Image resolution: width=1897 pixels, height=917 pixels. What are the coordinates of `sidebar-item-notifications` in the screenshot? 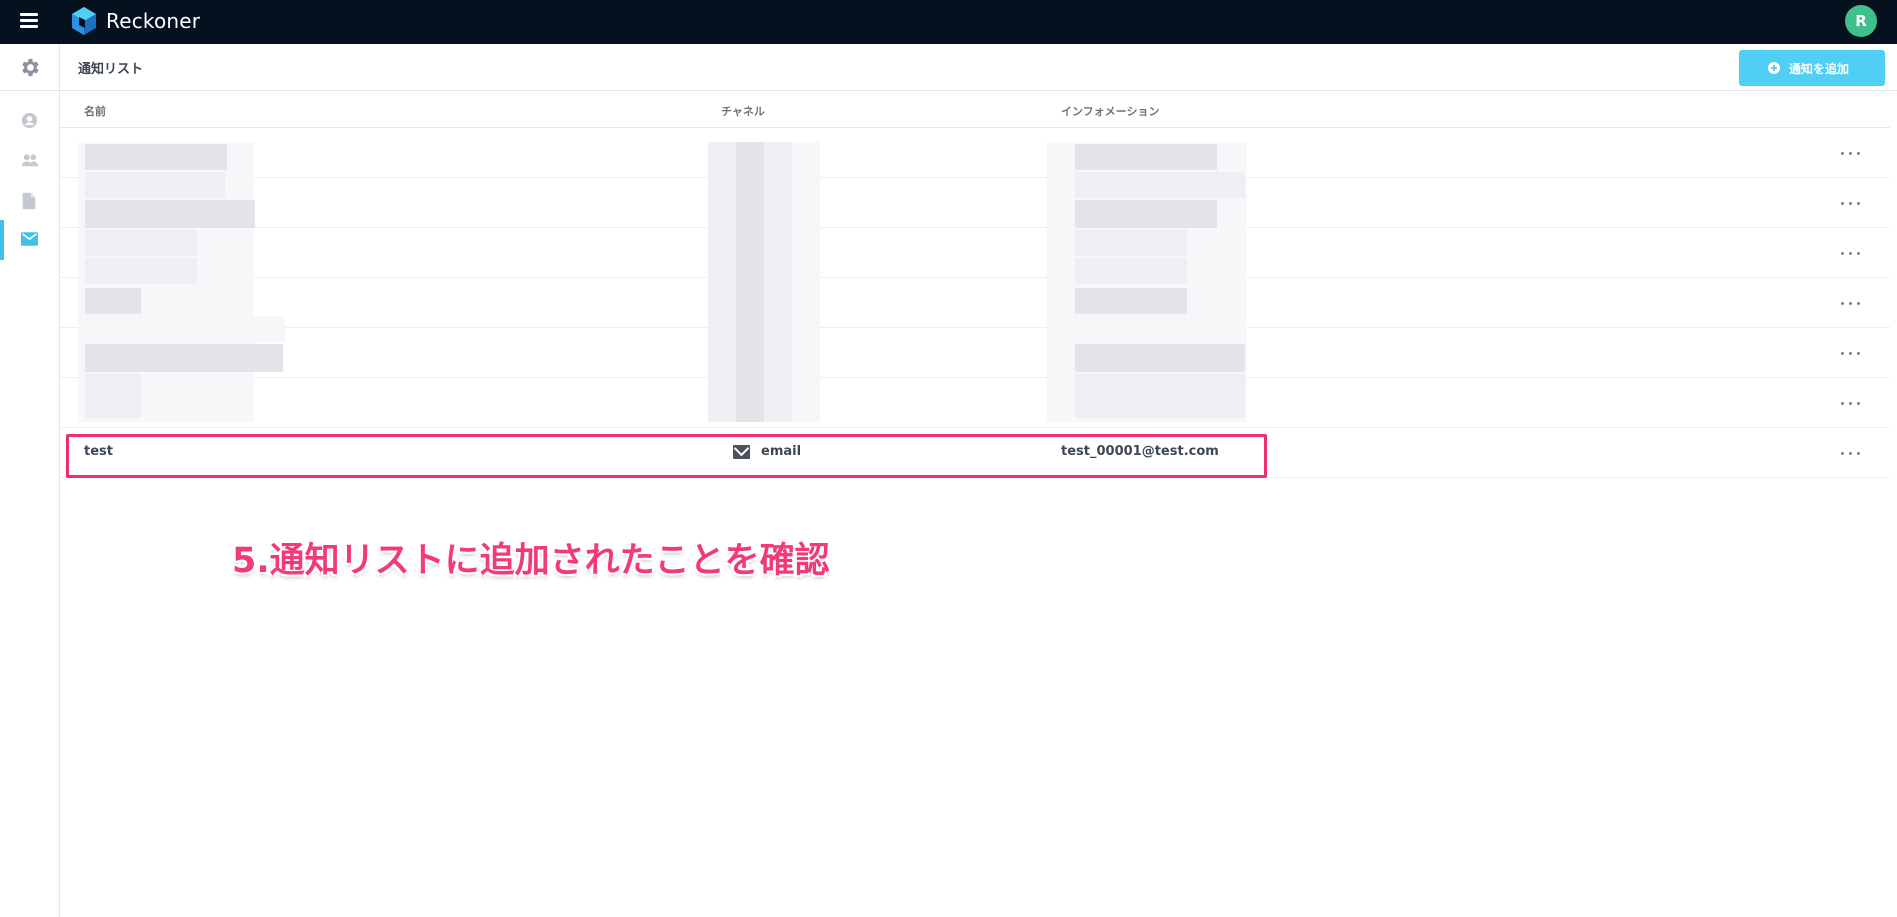 It's located at (29, 240).